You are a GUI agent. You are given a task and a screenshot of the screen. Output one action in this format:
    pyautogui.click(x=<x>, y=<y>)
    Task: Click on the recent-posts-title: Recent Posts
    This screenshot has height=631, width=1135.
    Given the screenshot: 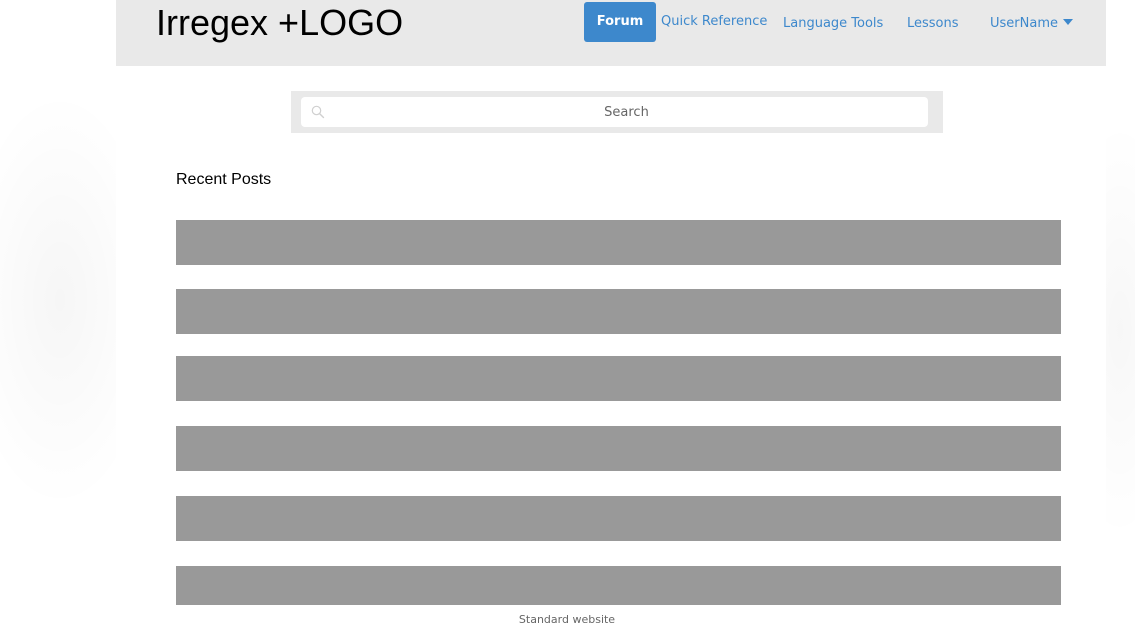 What is the action you would take?
    pyautogui.click(x=224, y=179)
    